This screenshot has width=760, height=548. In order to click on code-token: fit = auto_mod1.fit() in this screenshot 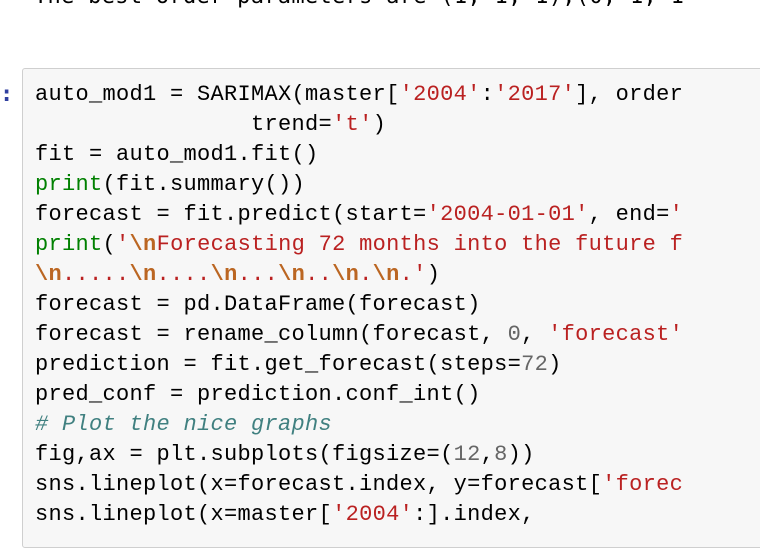, I will do `click(177, 154)`.